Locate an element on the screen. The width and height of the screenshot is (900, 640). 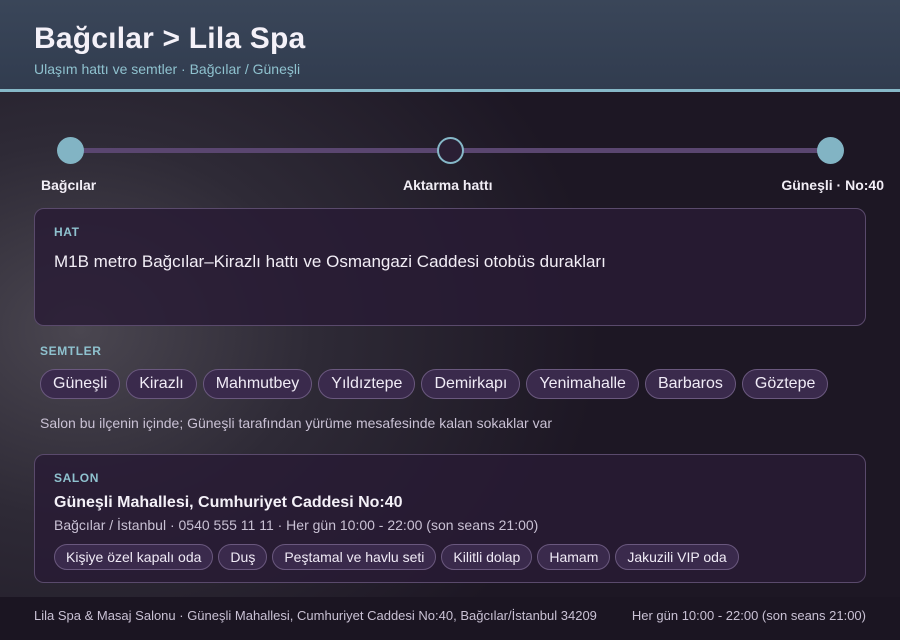
route-stop-transfer-label: Aktarma hattı is located at coordinates (448, 185).